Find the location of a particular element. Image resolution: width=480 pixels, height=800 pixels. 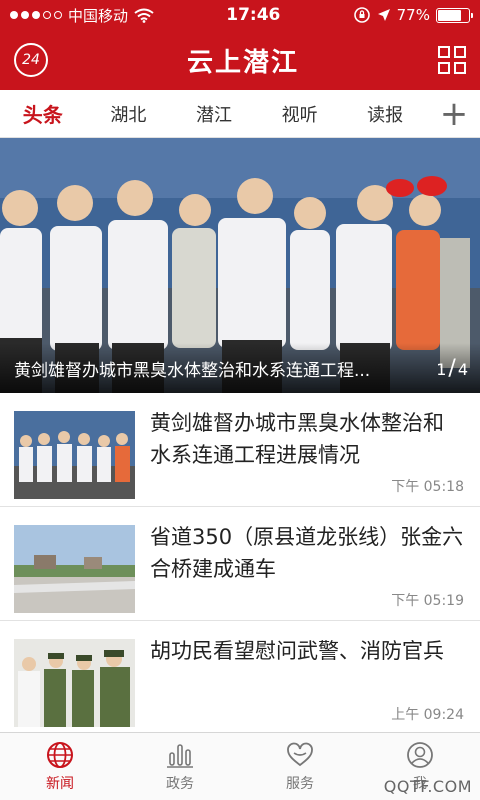

news-title: 胡功民看望慰问武警、消防官兵 is located at coordinates (297, 651).